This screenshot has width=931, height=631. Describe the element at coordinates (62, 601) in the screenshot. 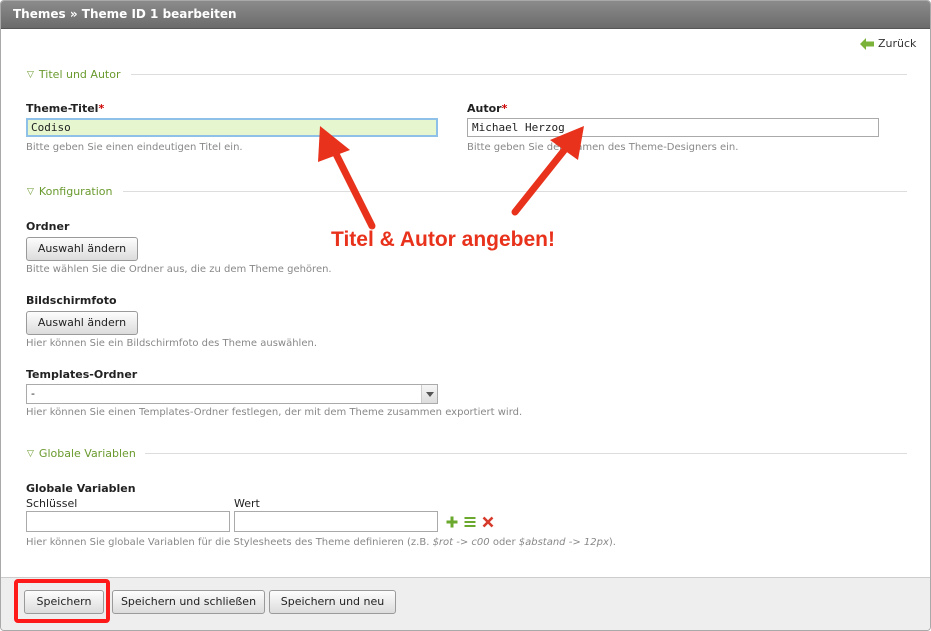

I see `save-highlight-box` at that location.